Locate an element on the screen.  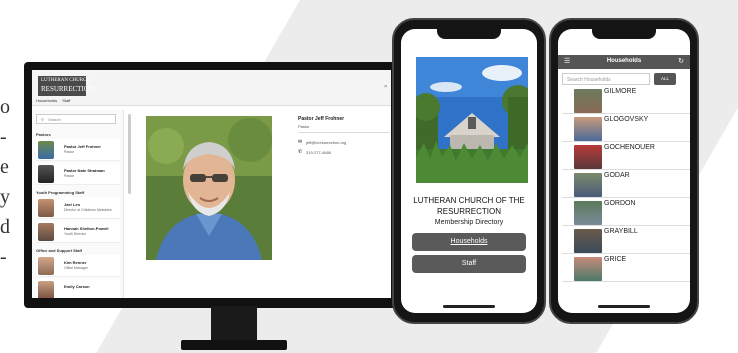
staff-list-item: Pastor Nate Stratman Pastor is located at coordinates (78, 174).